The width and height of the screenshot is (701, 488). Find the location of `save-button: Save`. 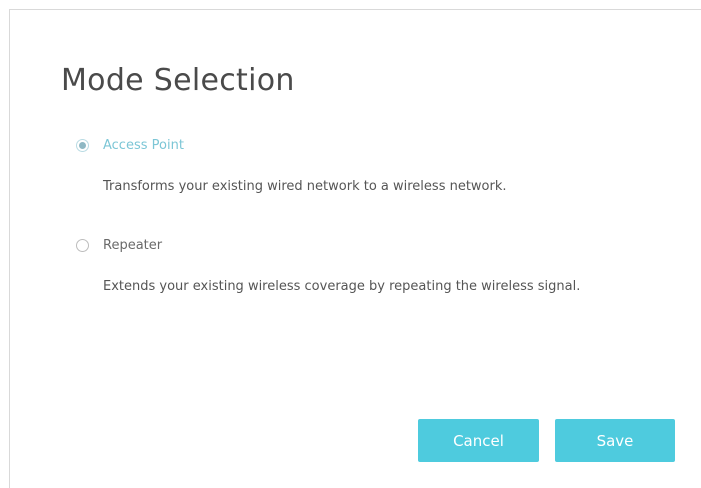

save-button: Save is located at coordinates (615, 440).